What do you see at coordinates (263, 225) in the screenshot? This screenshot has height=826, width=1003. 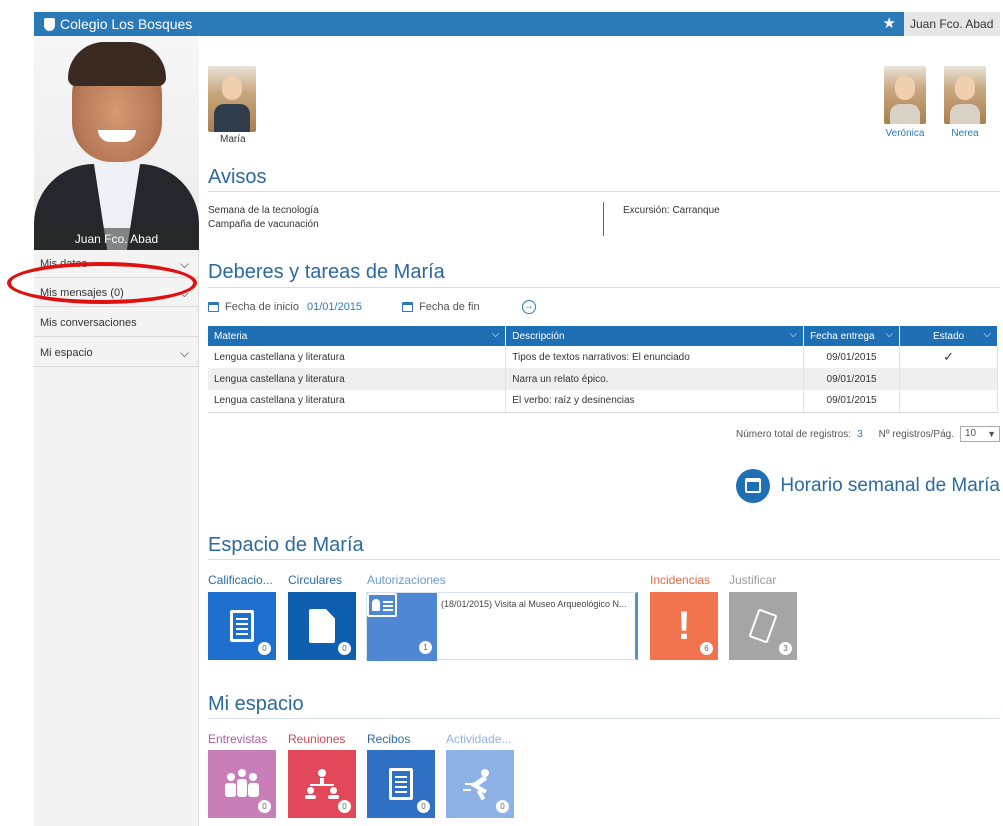 I see `aviso-item: Campaña de vacunación` at bounding box center [263, 225].